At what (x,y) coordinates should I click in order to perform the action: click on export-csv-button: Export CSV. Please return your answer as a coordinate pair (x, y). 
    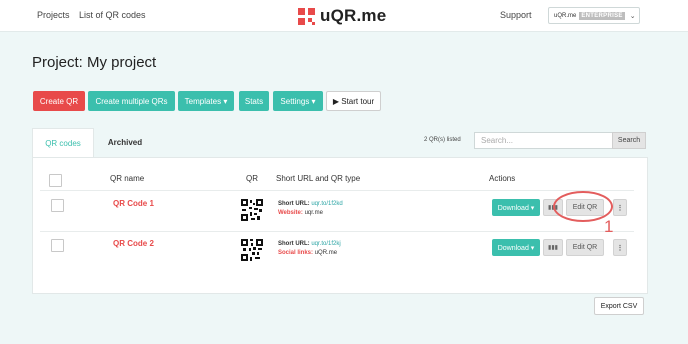
    Looking at the image, I should click on (619, 306).